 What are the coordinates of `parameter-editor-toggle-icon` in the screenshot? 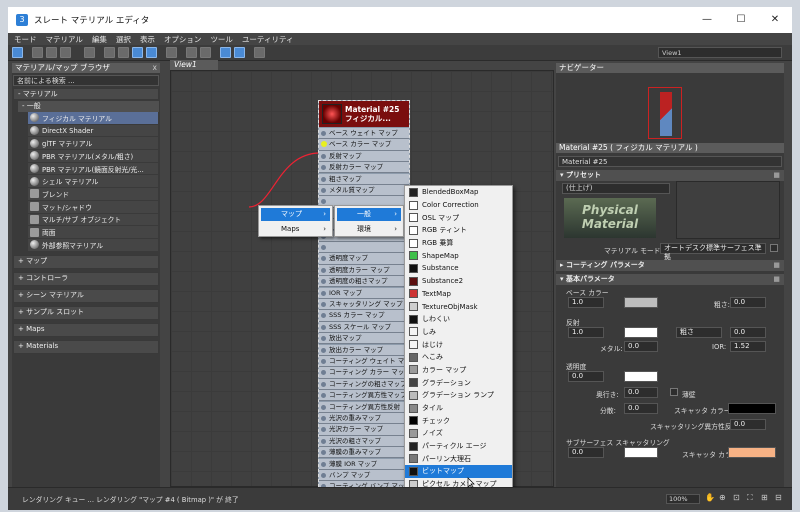 It's located at (239, 52).